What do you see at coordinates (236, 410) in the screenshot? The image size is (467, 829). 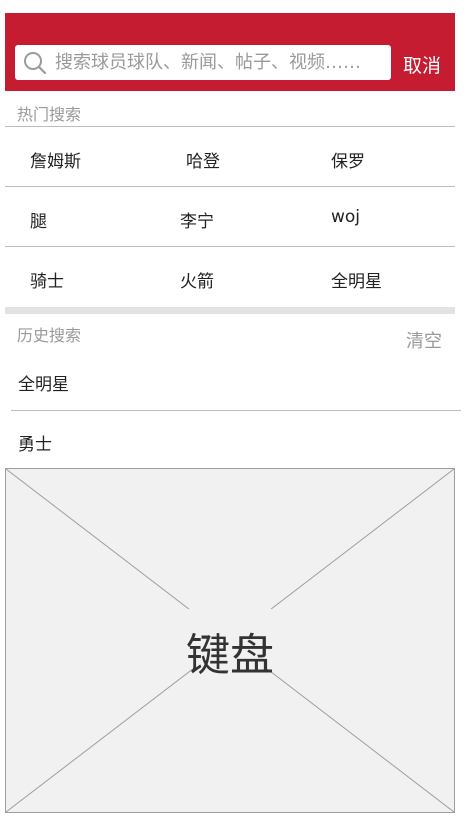 I see `history-divider` at bounding box center [236, 410].